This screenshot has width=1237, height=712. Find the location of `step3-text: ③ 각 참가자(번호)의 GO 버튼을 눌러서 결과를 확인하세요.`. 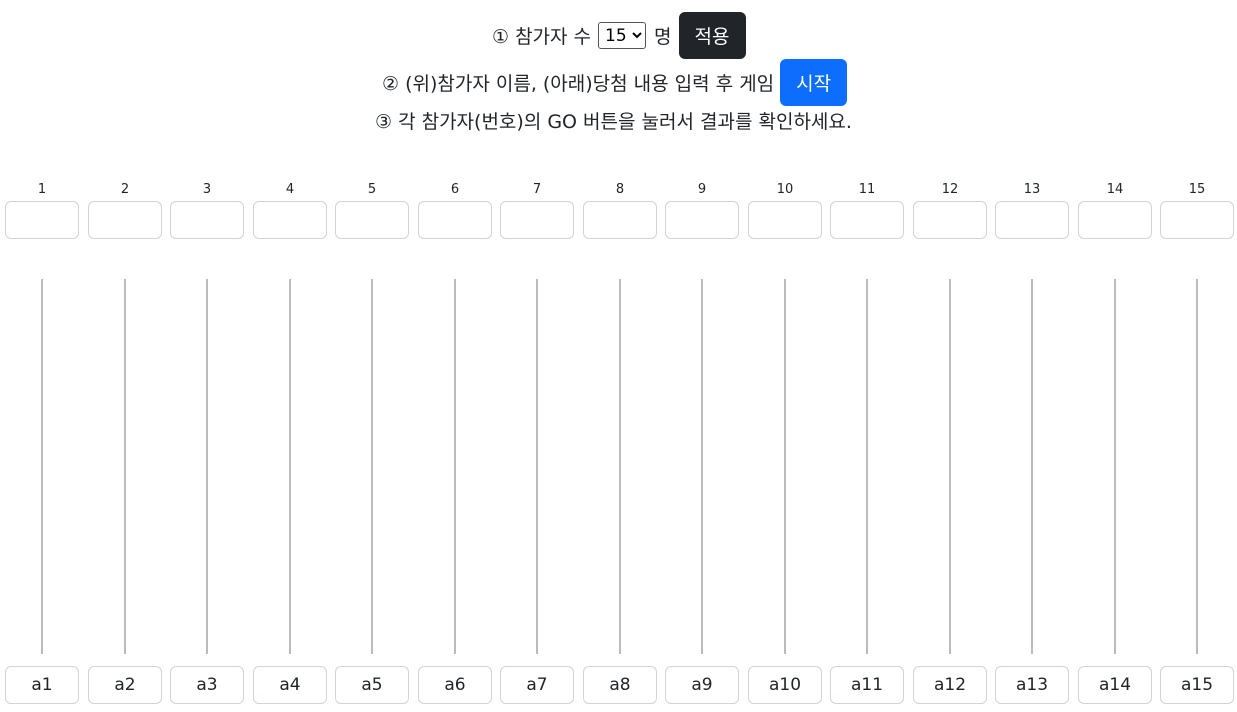

step3-text: ③ 각 참가자(번호)의 GO 버튼을 눌러서 결과를 확인하세요. is located at coordinates (613, 121).